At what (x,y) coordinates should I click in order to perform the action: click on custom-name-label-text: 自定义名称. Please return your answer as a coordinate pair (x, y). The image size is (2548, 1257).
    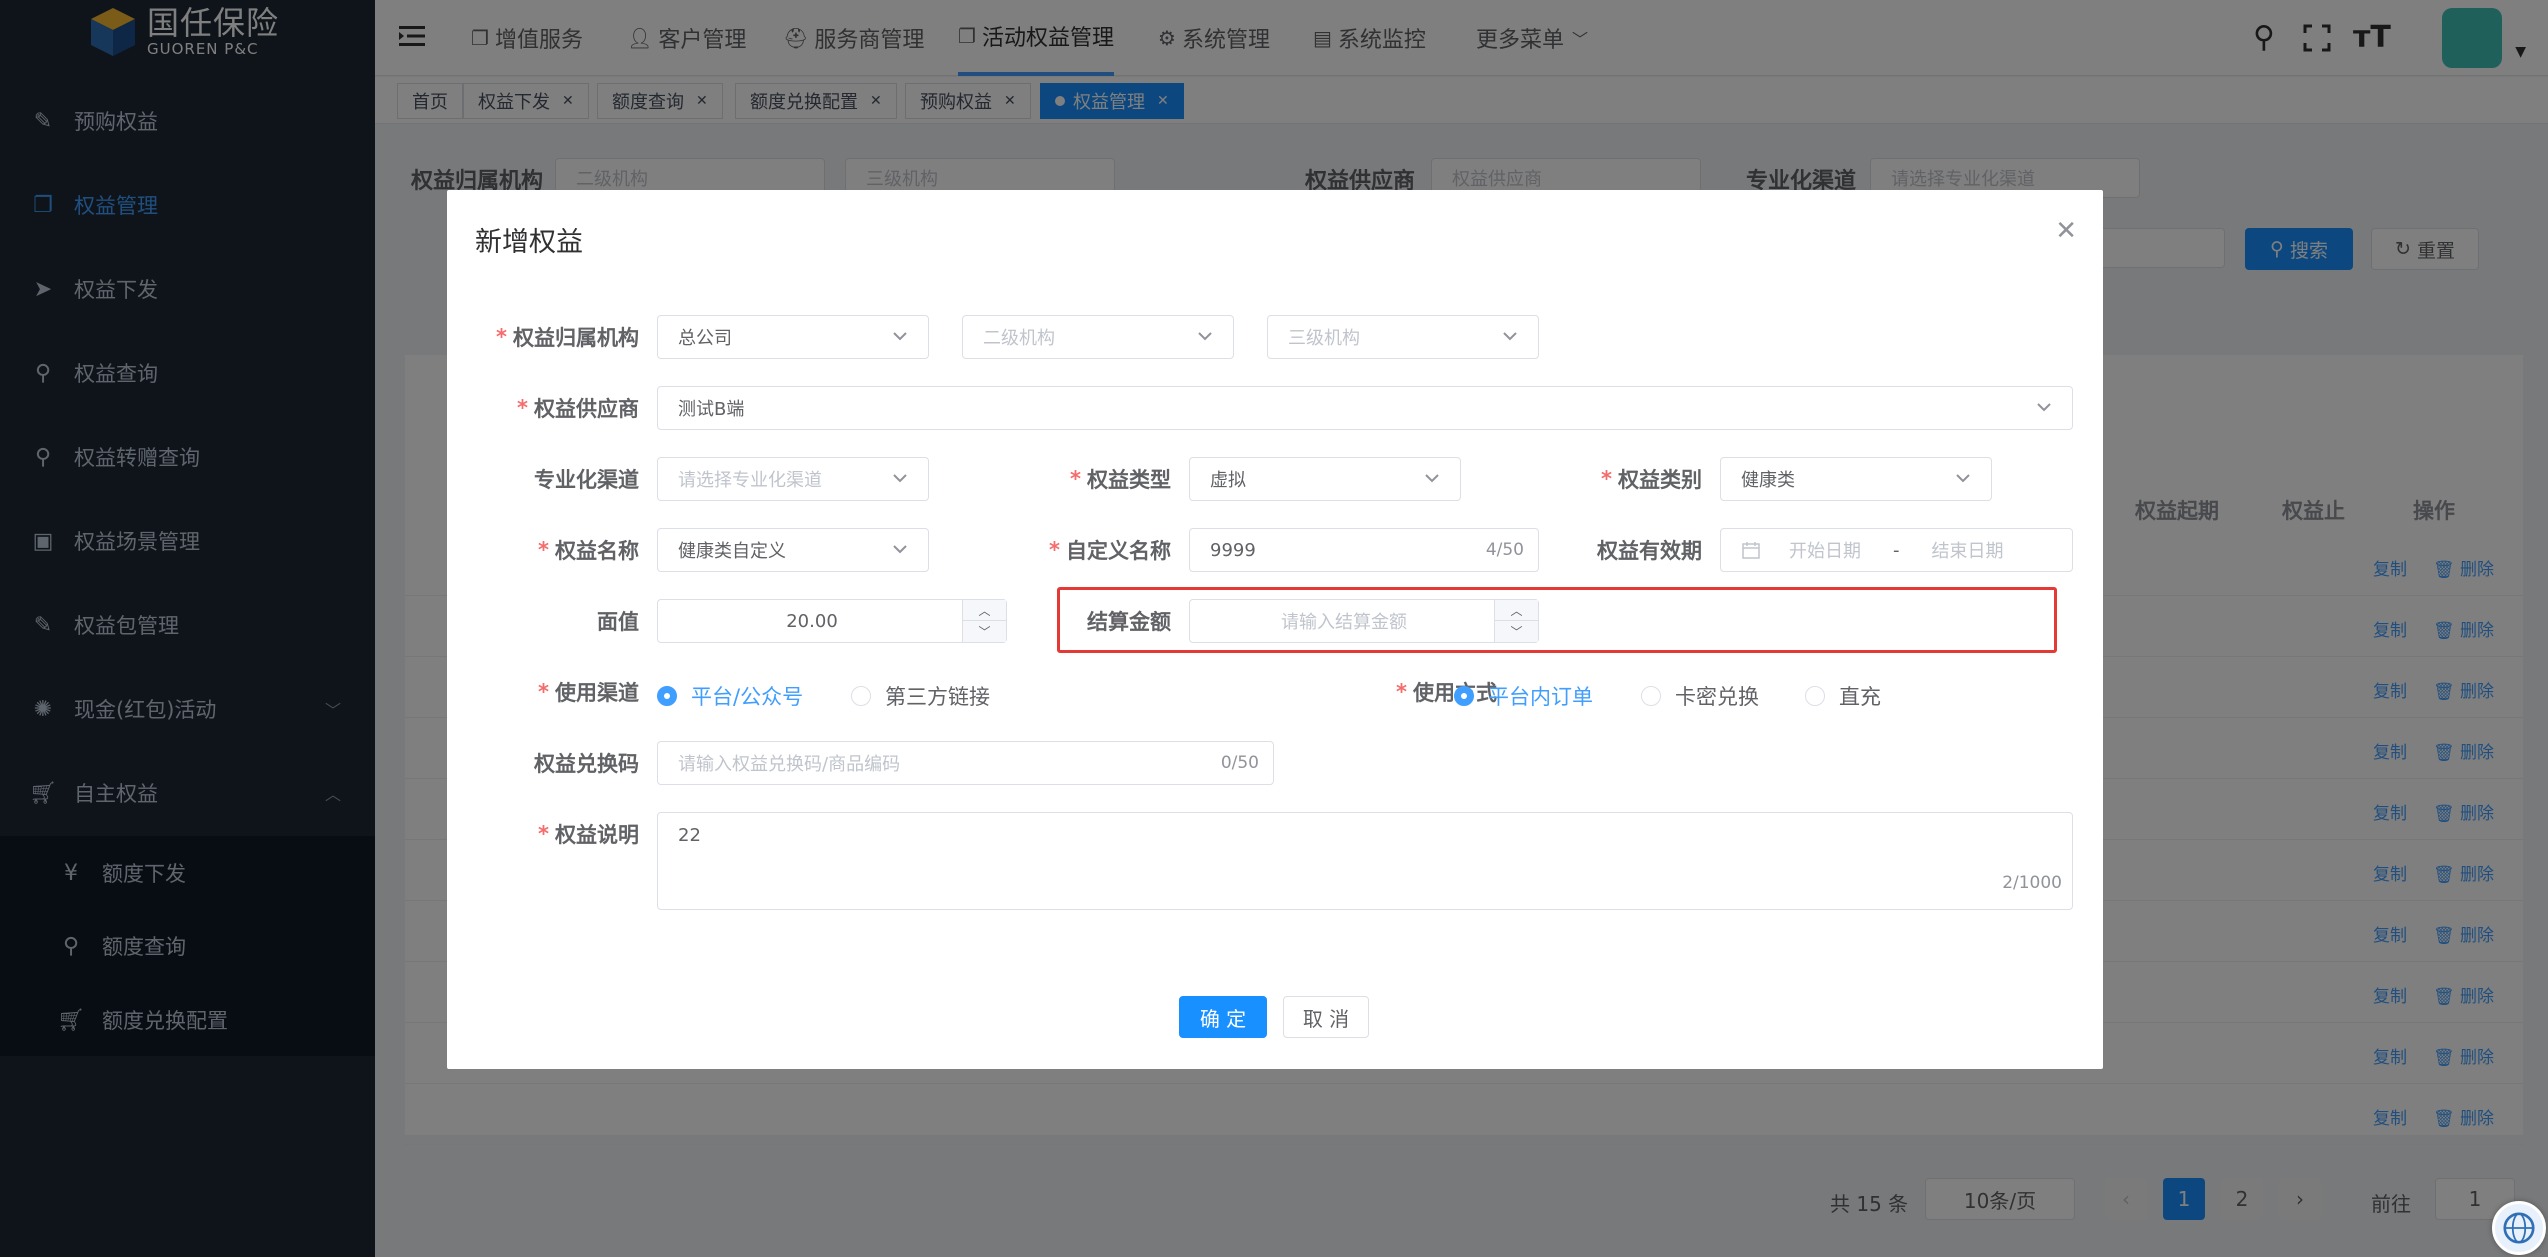
    Looking at the image, I should click on (1118, 551).